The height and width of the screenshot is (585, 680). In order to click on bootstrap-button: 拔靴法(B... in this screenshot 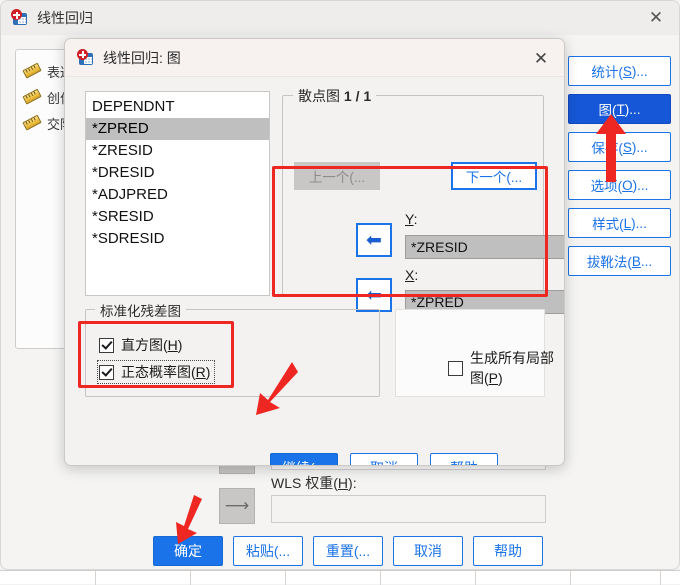, I will do `click(619, 261)`.